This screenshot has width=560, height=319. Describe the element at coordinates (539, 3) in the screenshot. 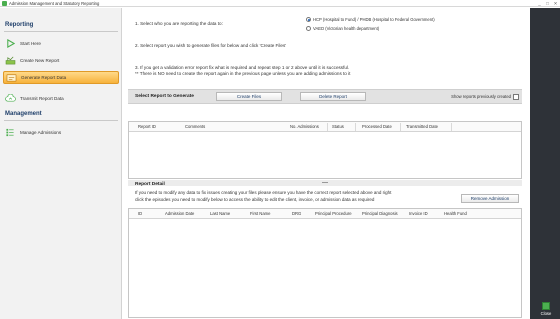

I see `minimize-button: _` at that location.